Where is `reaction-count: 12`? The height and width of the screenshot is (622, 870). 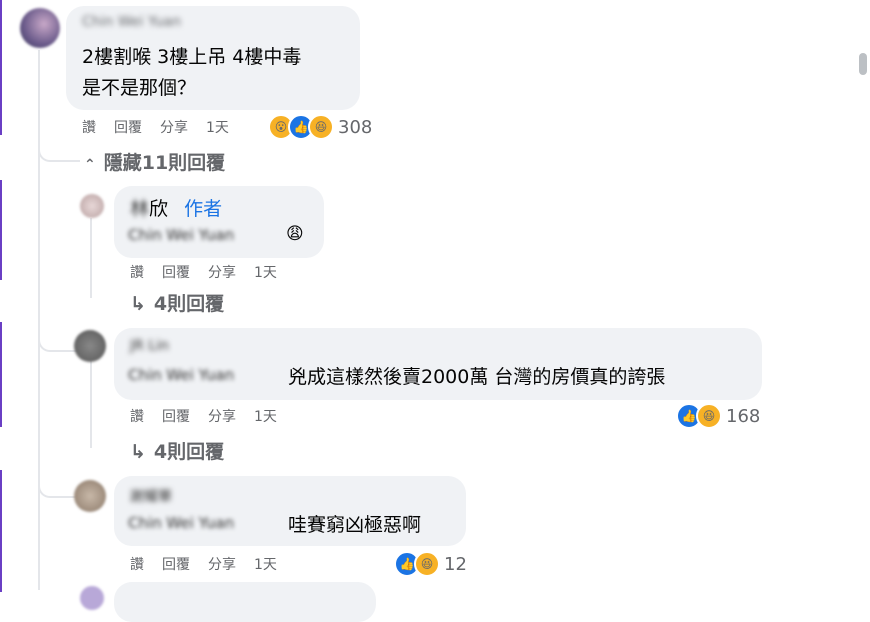
reaction-count: 12 is located at coordinates (455, 564).